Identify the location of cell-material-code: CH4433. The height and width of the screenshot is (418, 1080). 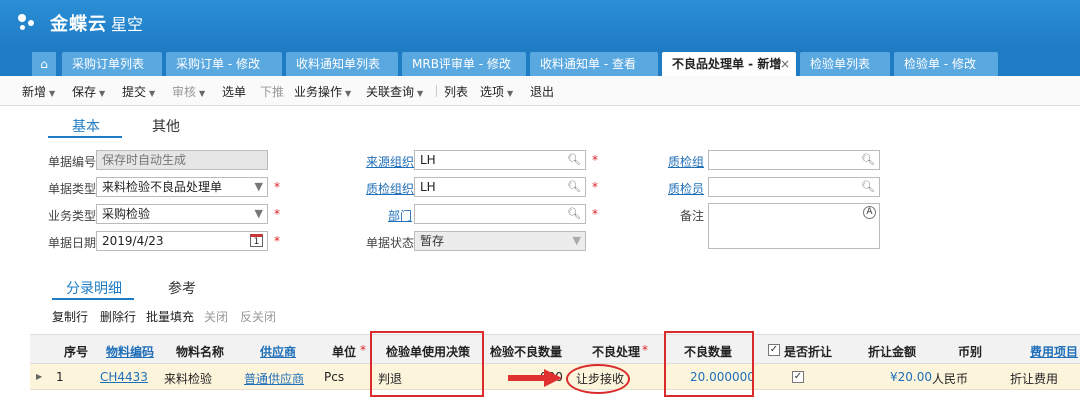
(124, 377).